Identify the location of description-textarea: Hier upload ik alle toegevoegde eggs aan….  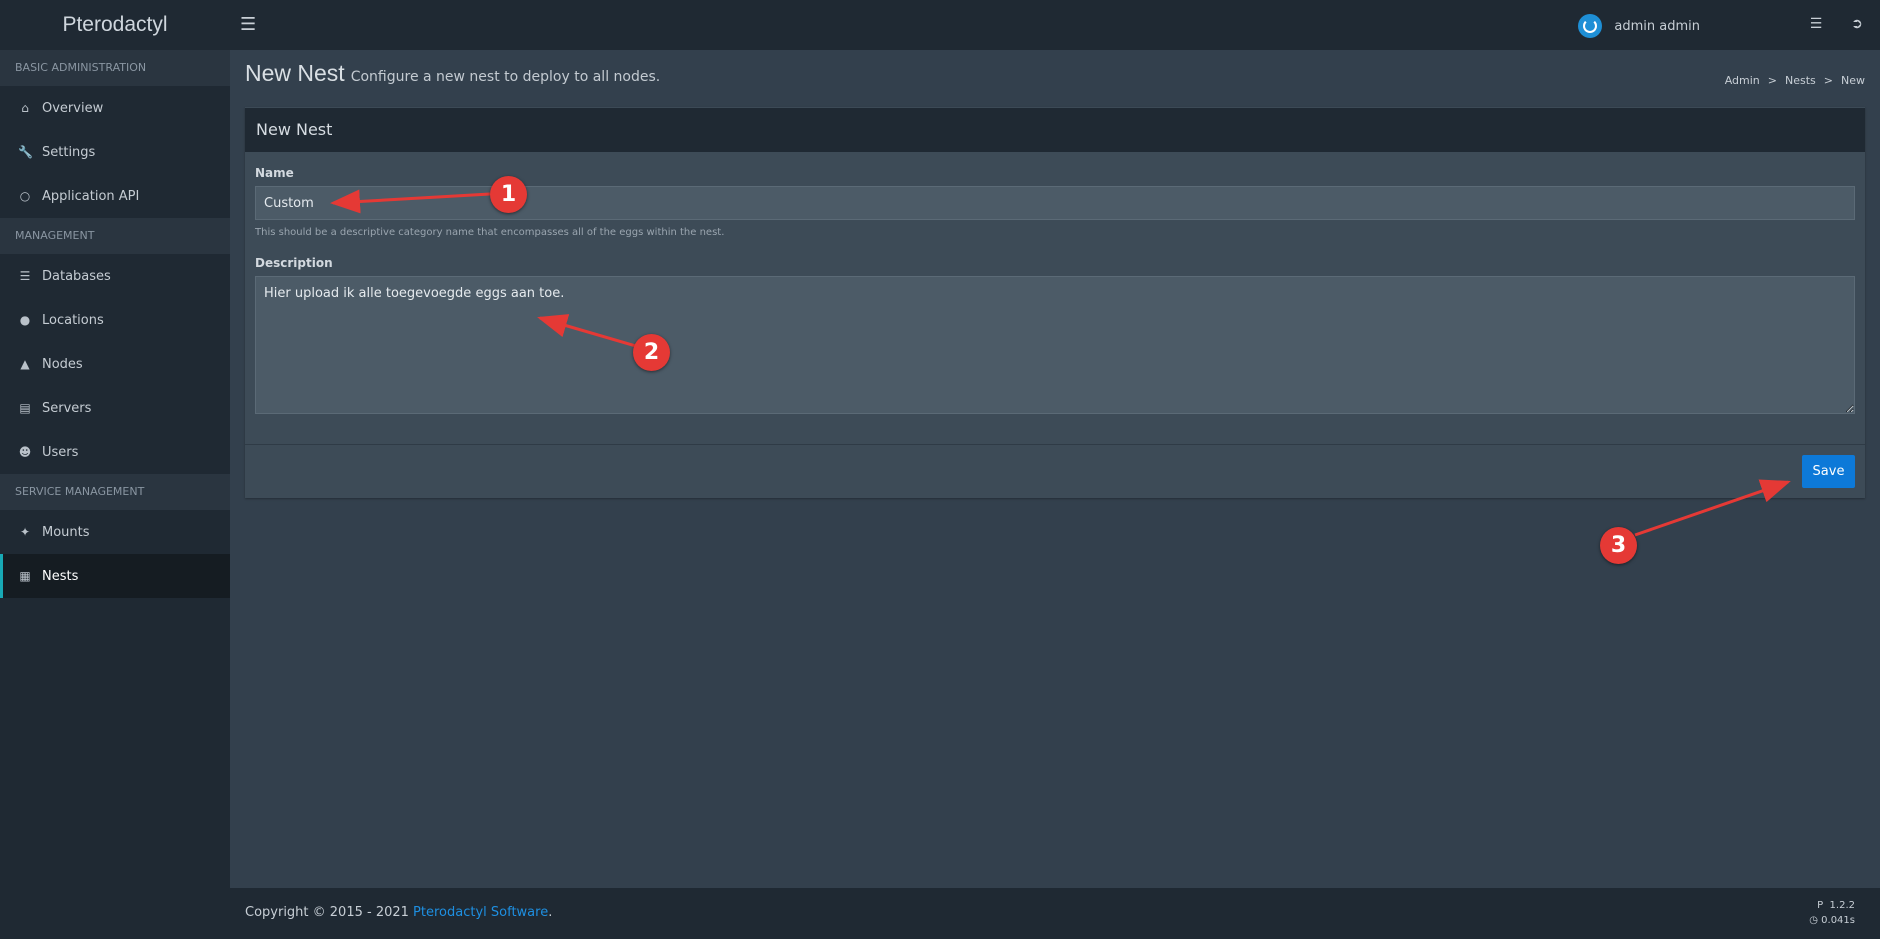
(1055, 345).